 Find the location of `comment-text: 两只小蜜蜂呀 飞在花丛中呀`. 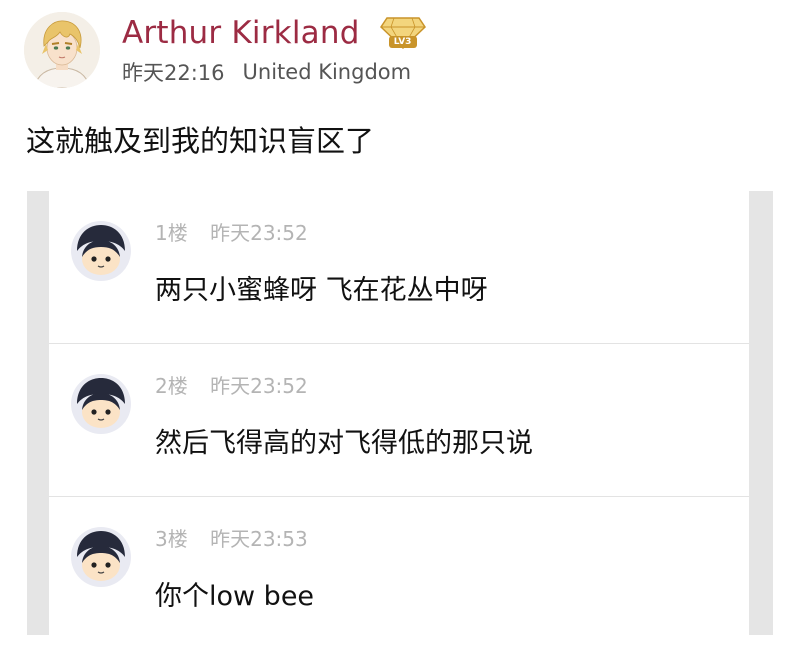

comment-text: 两只小蜜蜂呀 飞在花丛中呀 is located at coordinates (321, 290).